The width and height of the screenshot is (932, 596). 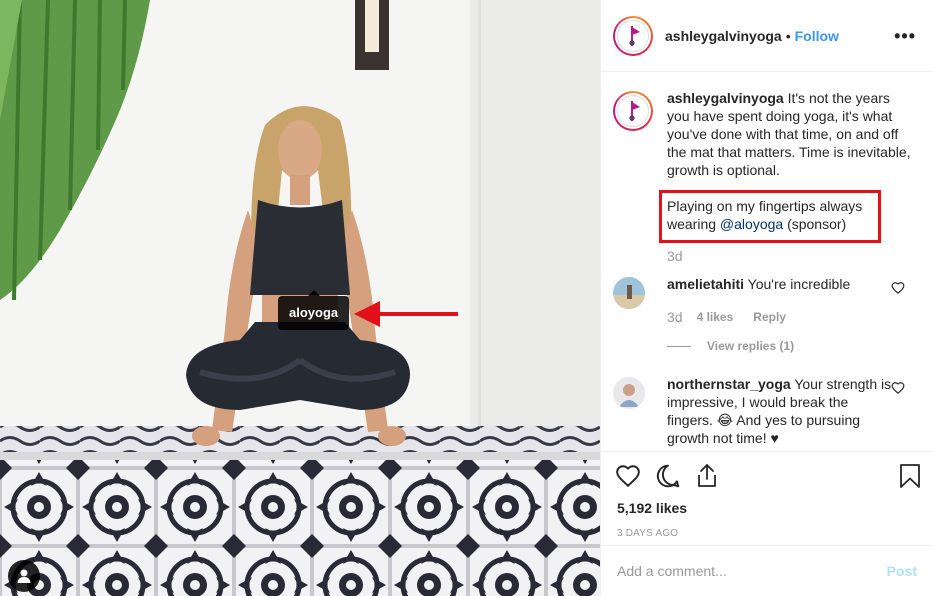 I want to click on post-header: ashleygalvinyoga • Follow •••, so click(x=766, y=36).